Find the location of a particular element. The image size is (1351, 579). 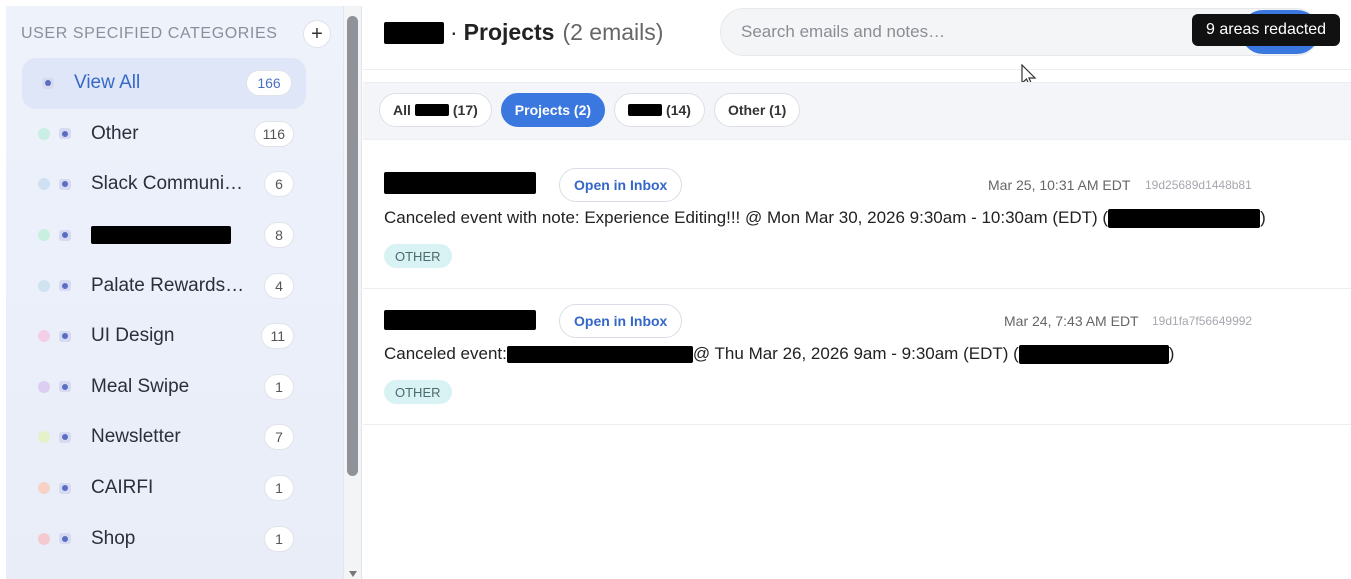

category-label: Shop is located at coordinates (113, 538).